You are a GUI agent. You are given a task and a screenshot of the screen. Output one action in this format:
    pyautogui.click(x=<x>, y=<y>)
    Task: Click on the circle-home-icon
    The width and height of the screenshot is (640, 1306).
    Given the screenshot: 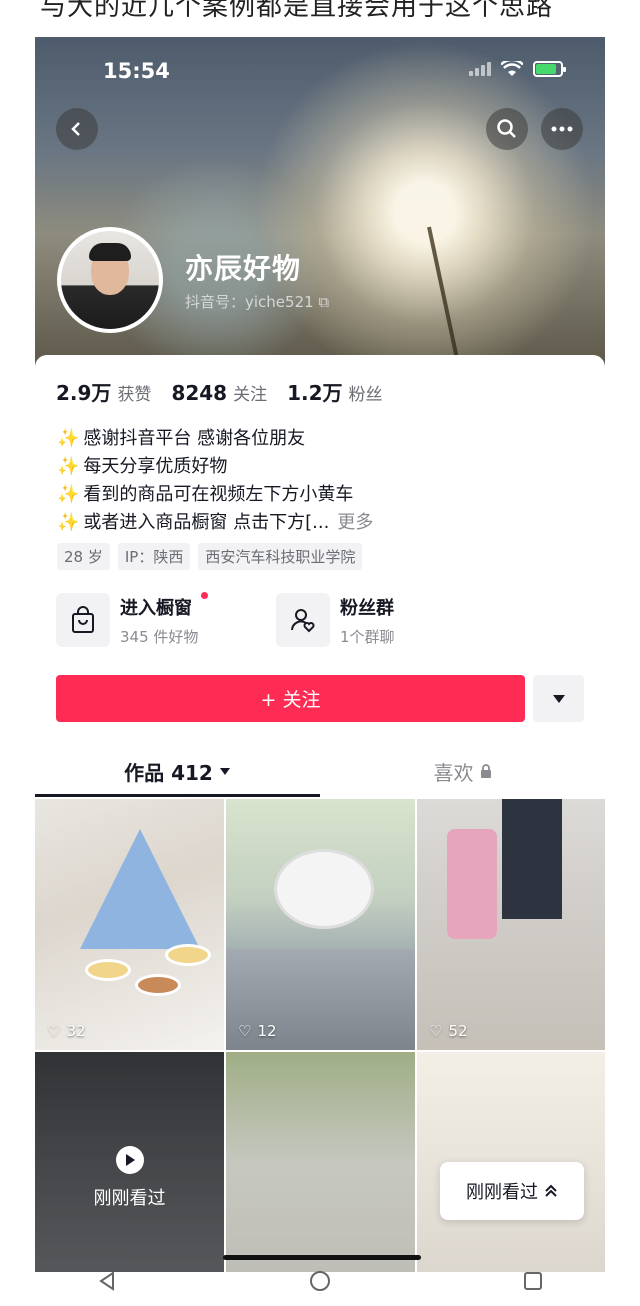 What is the action you would take?
    pyautogui.click(x=319, y=1280)
    